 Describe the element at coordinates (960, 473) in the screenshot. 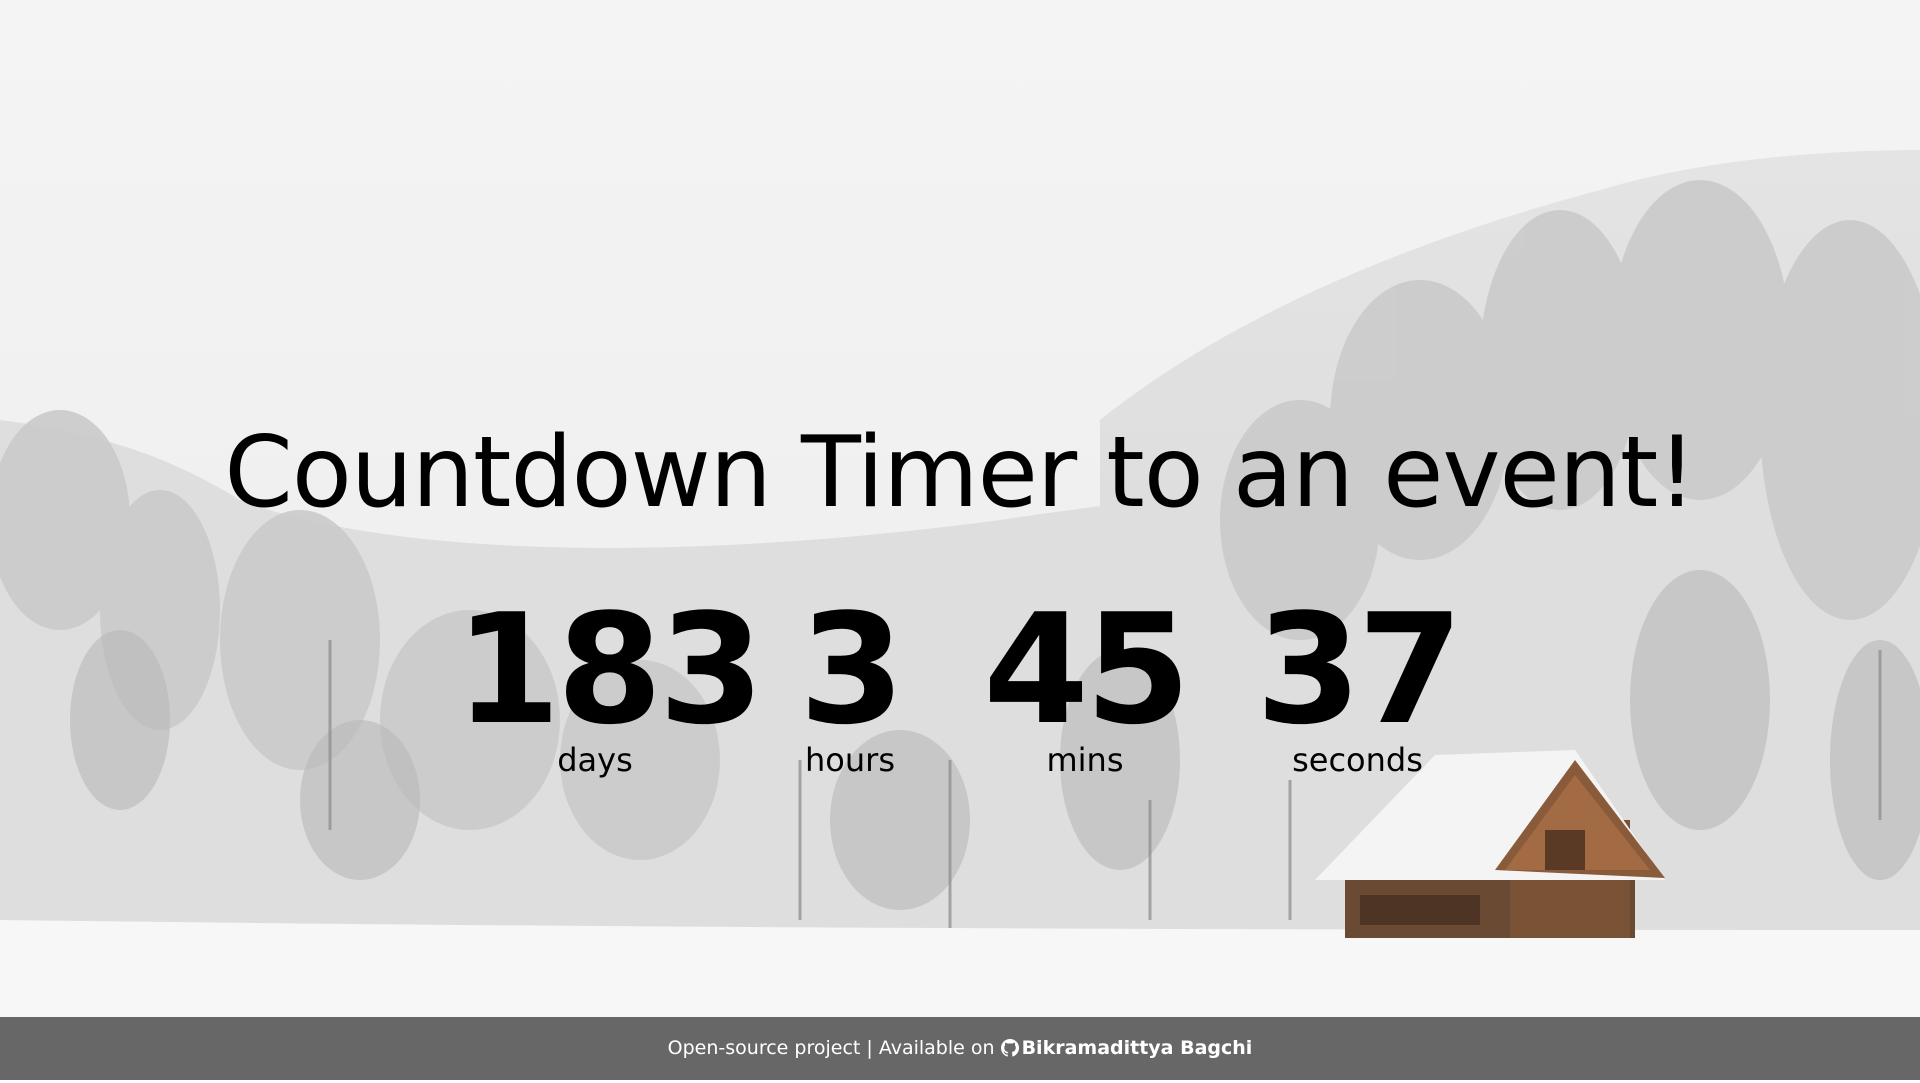

I see `page-title: Countdown Timer to an event!` at that location.